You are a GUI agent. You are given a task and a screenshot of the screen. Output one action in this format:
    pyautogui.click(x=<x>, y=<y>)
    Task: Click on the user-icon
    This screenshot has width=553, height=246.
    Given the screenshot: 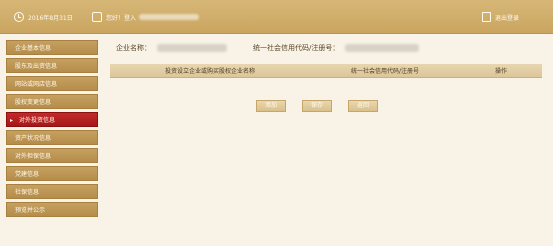 What is the action you would take?
    pyautogui.click(x=97, y=17)
    